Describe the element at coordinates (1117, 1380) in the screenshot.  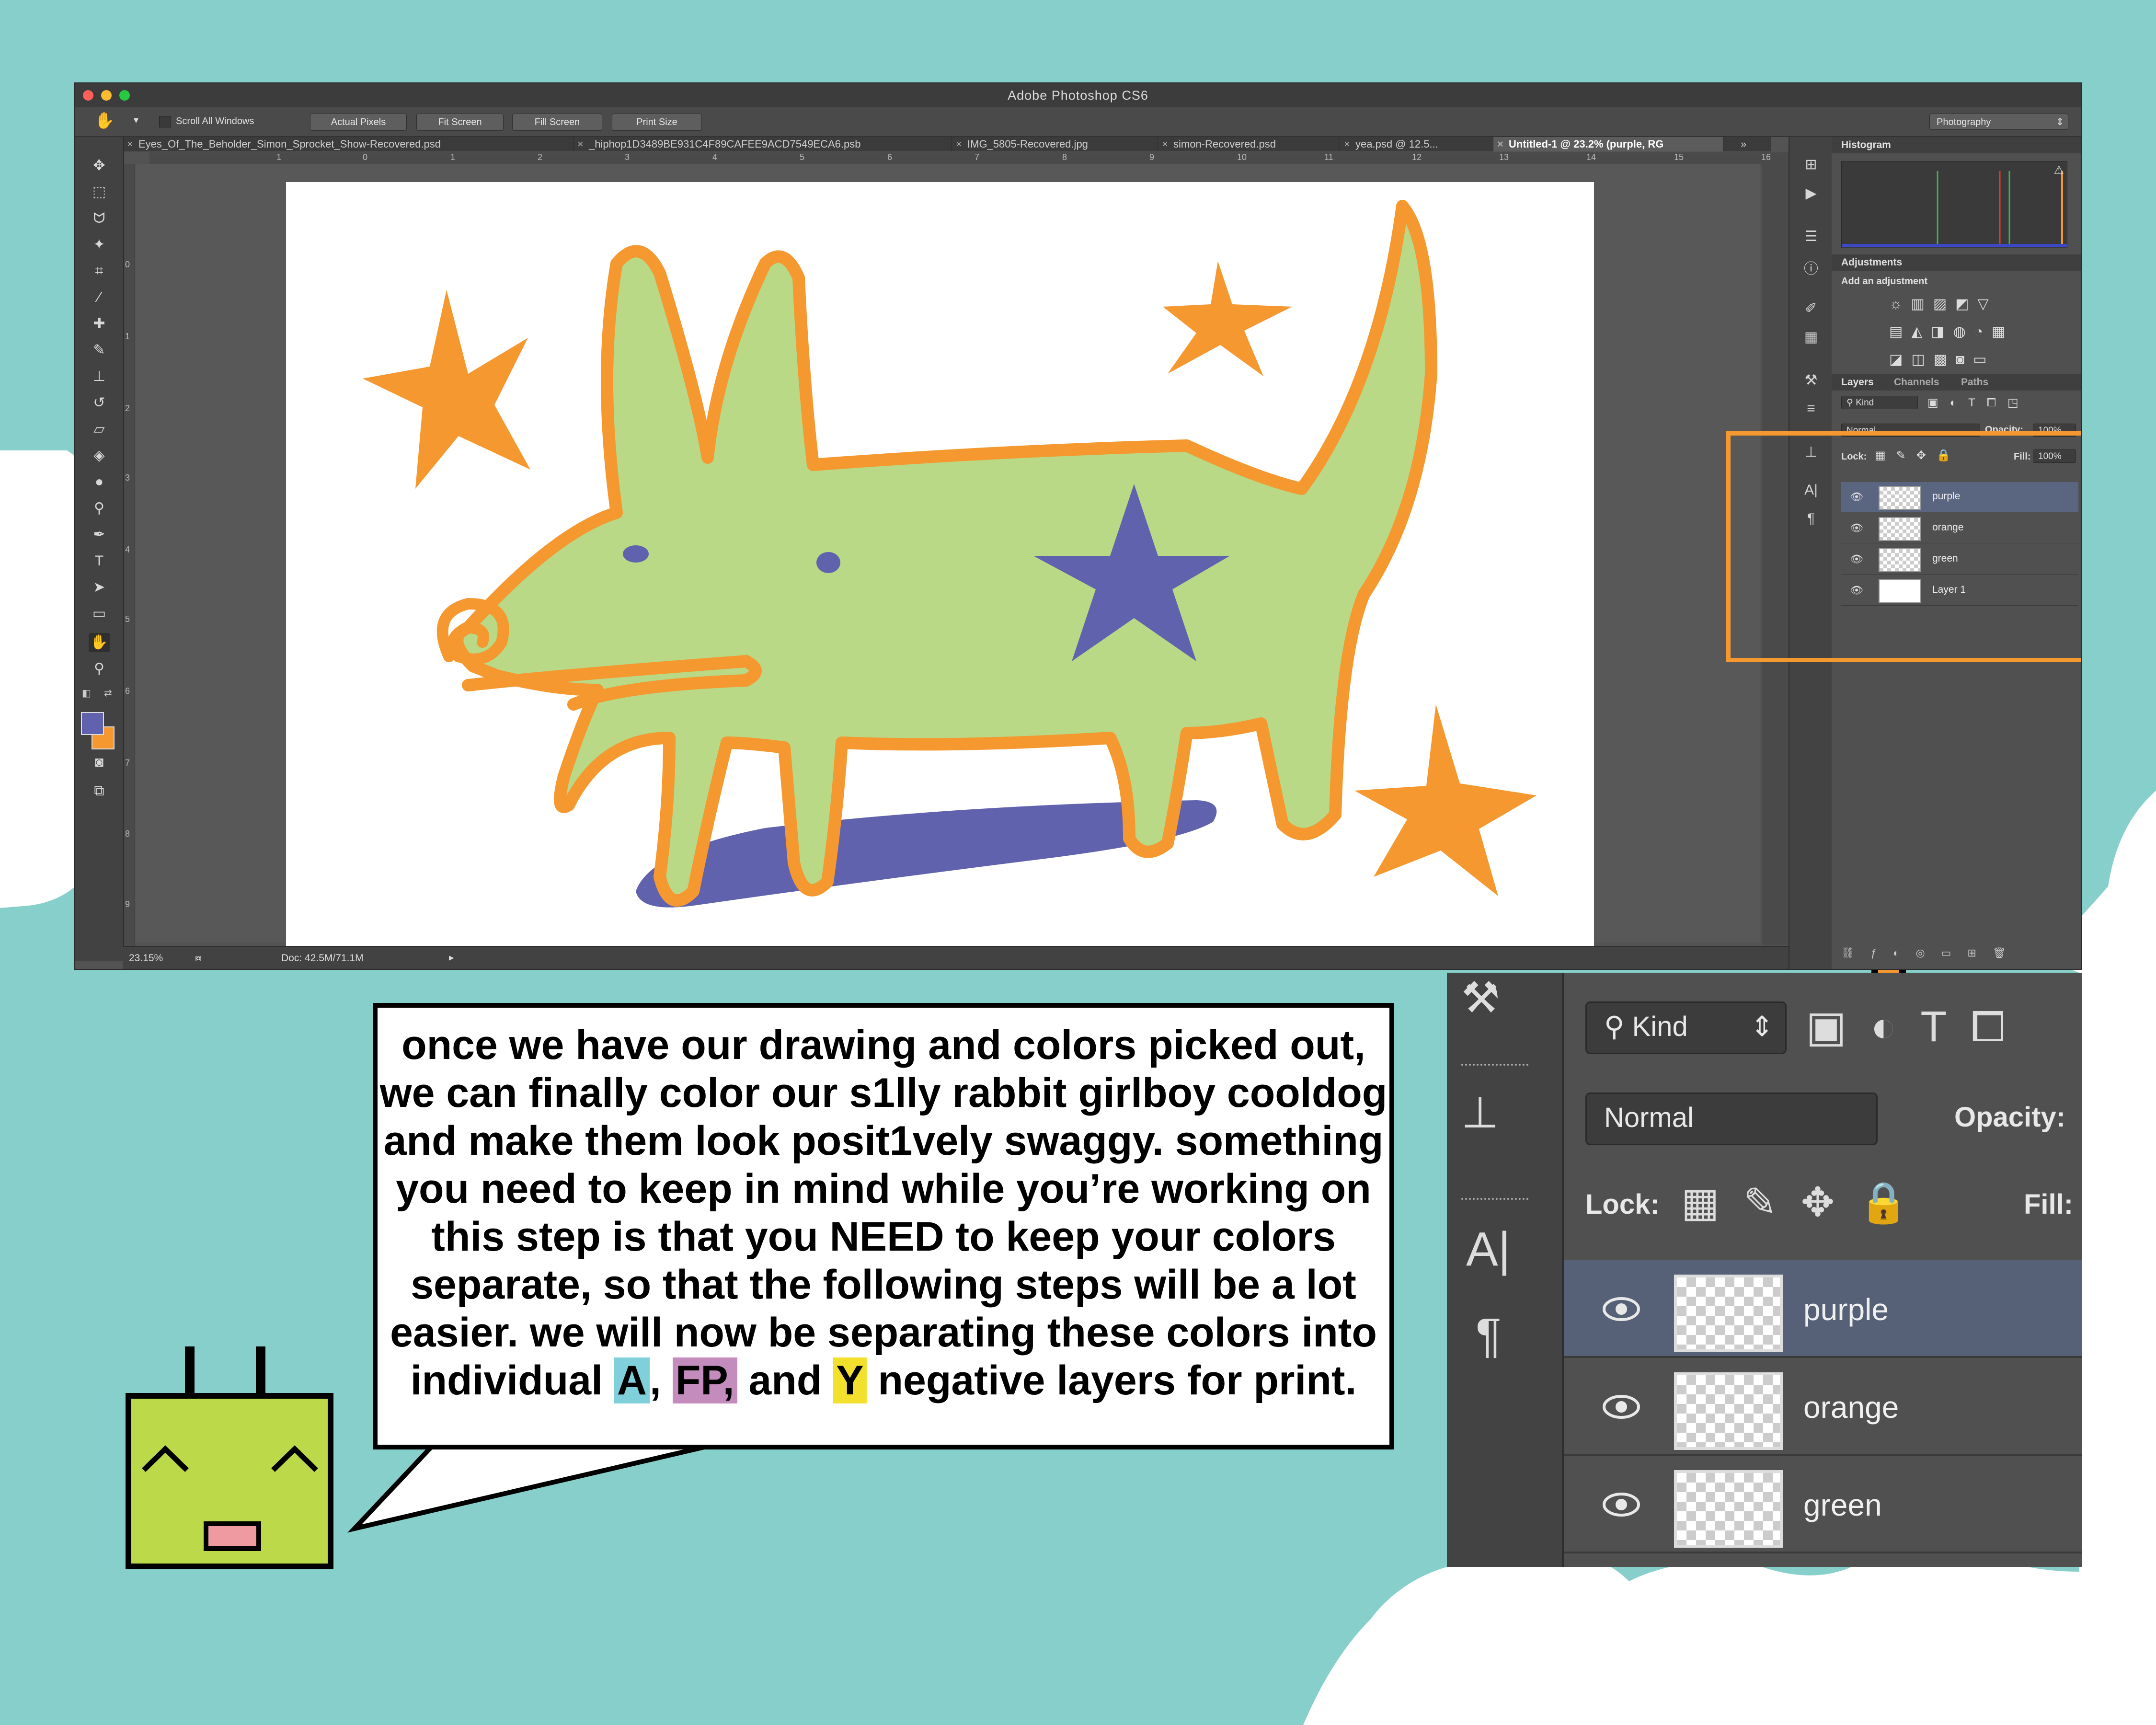
I see `speech-word: negative layers for print.` at that location.